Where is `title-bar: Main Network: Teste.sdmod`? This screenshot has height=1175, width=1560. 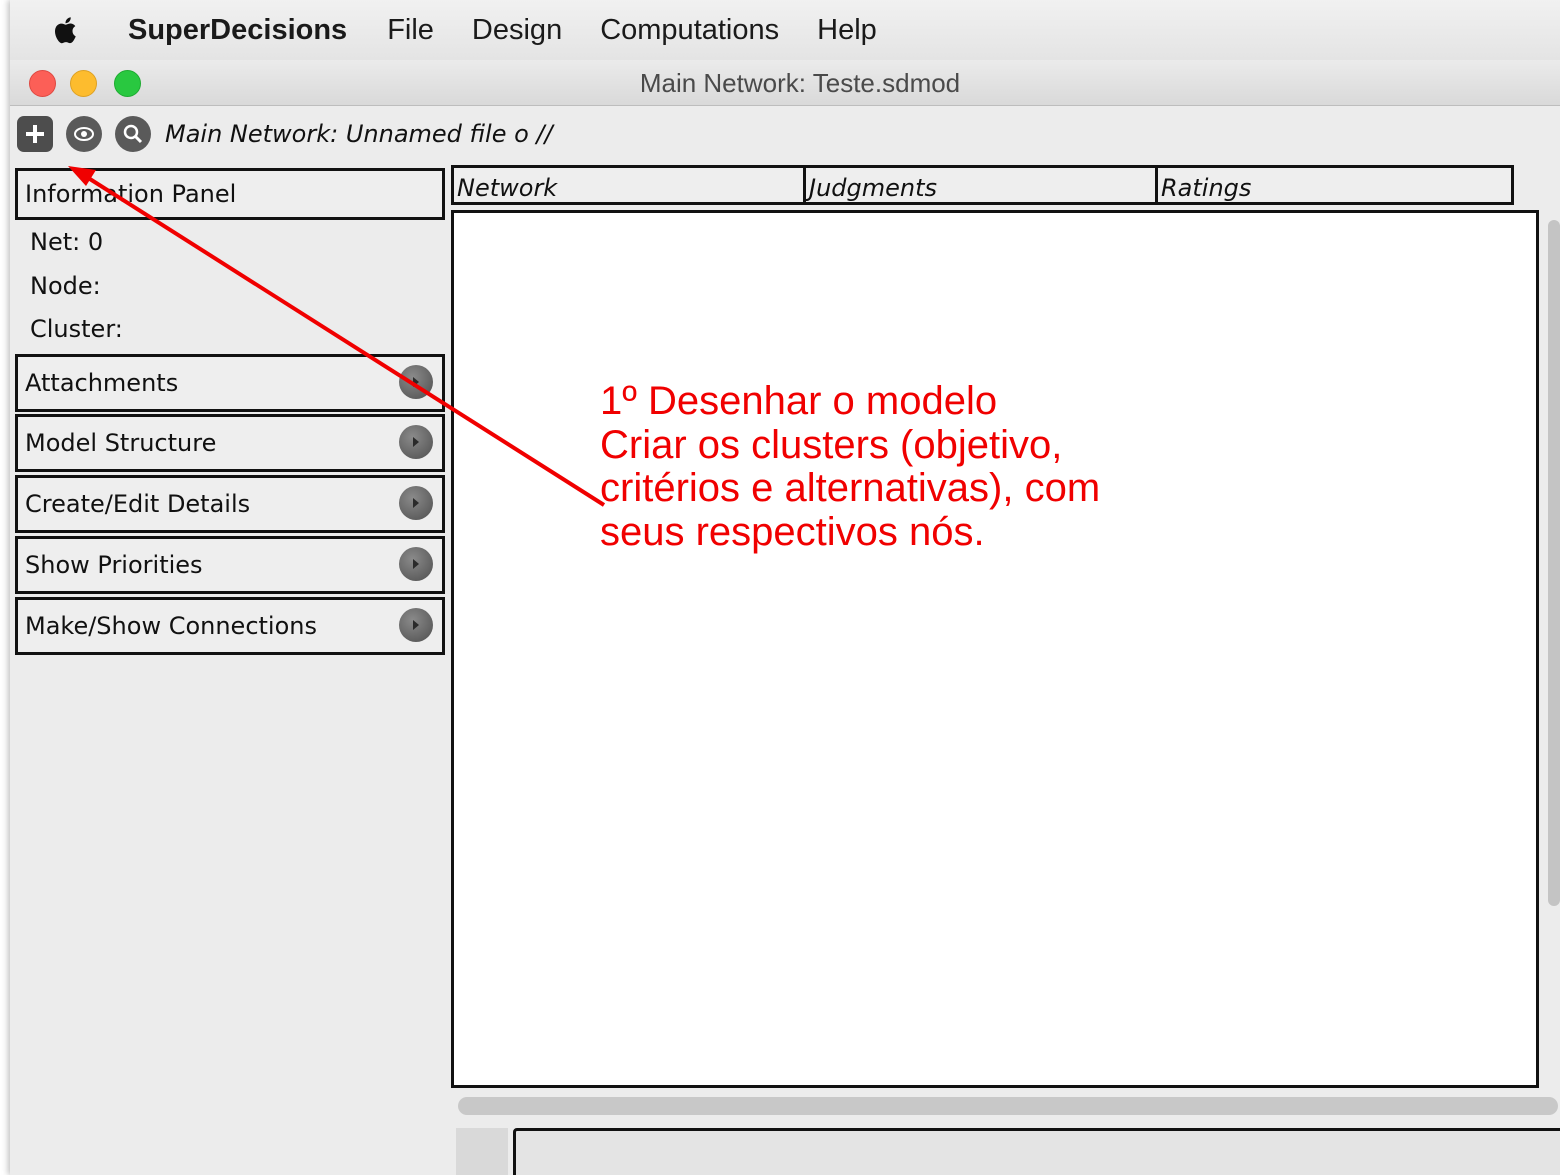 title-bar: Main Network: Teste.sdmod is located at coordinates (785, 83).